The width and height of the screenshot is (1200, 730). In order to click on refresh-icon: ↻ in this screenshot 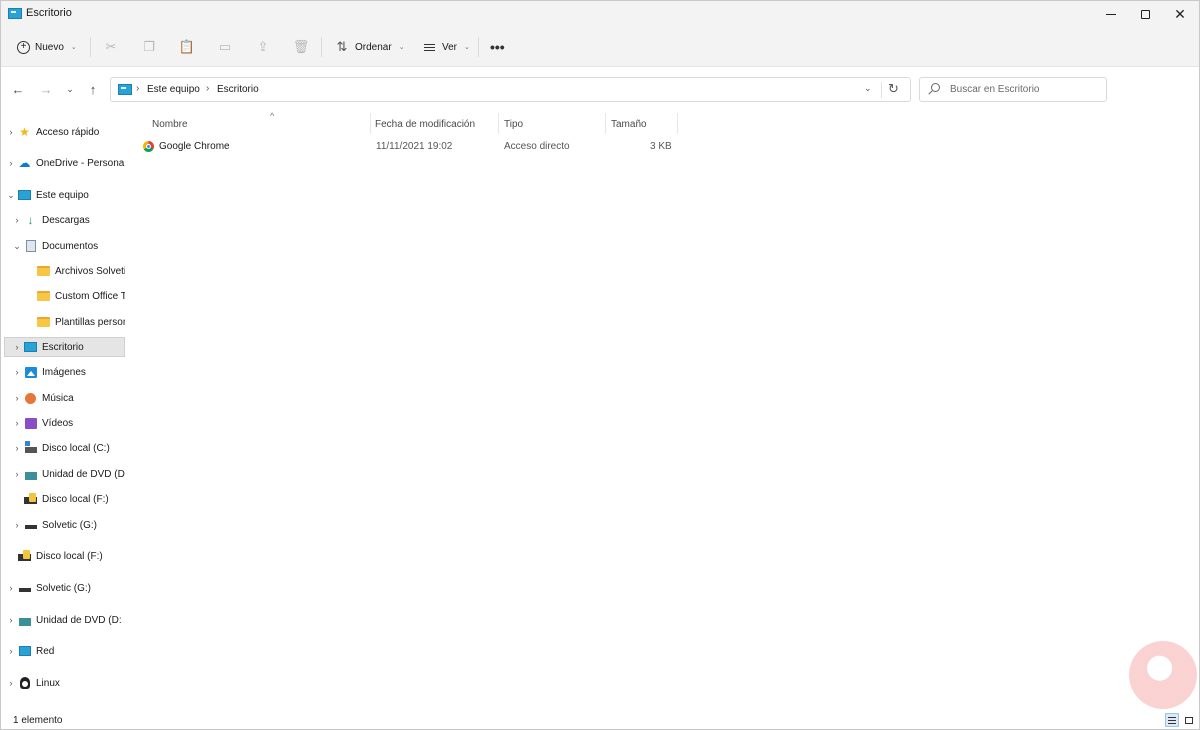, I will do `click(893, 89)`.